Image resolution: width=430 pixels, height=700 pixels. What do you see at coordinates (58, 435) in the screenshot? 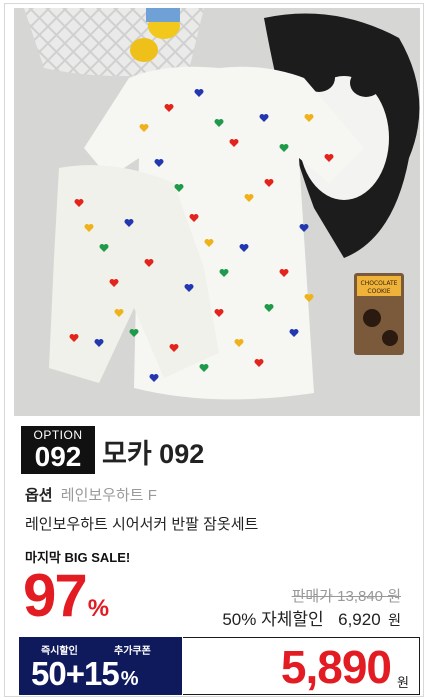
I see `option-label: OPTION` at bounding box center [58, 435].